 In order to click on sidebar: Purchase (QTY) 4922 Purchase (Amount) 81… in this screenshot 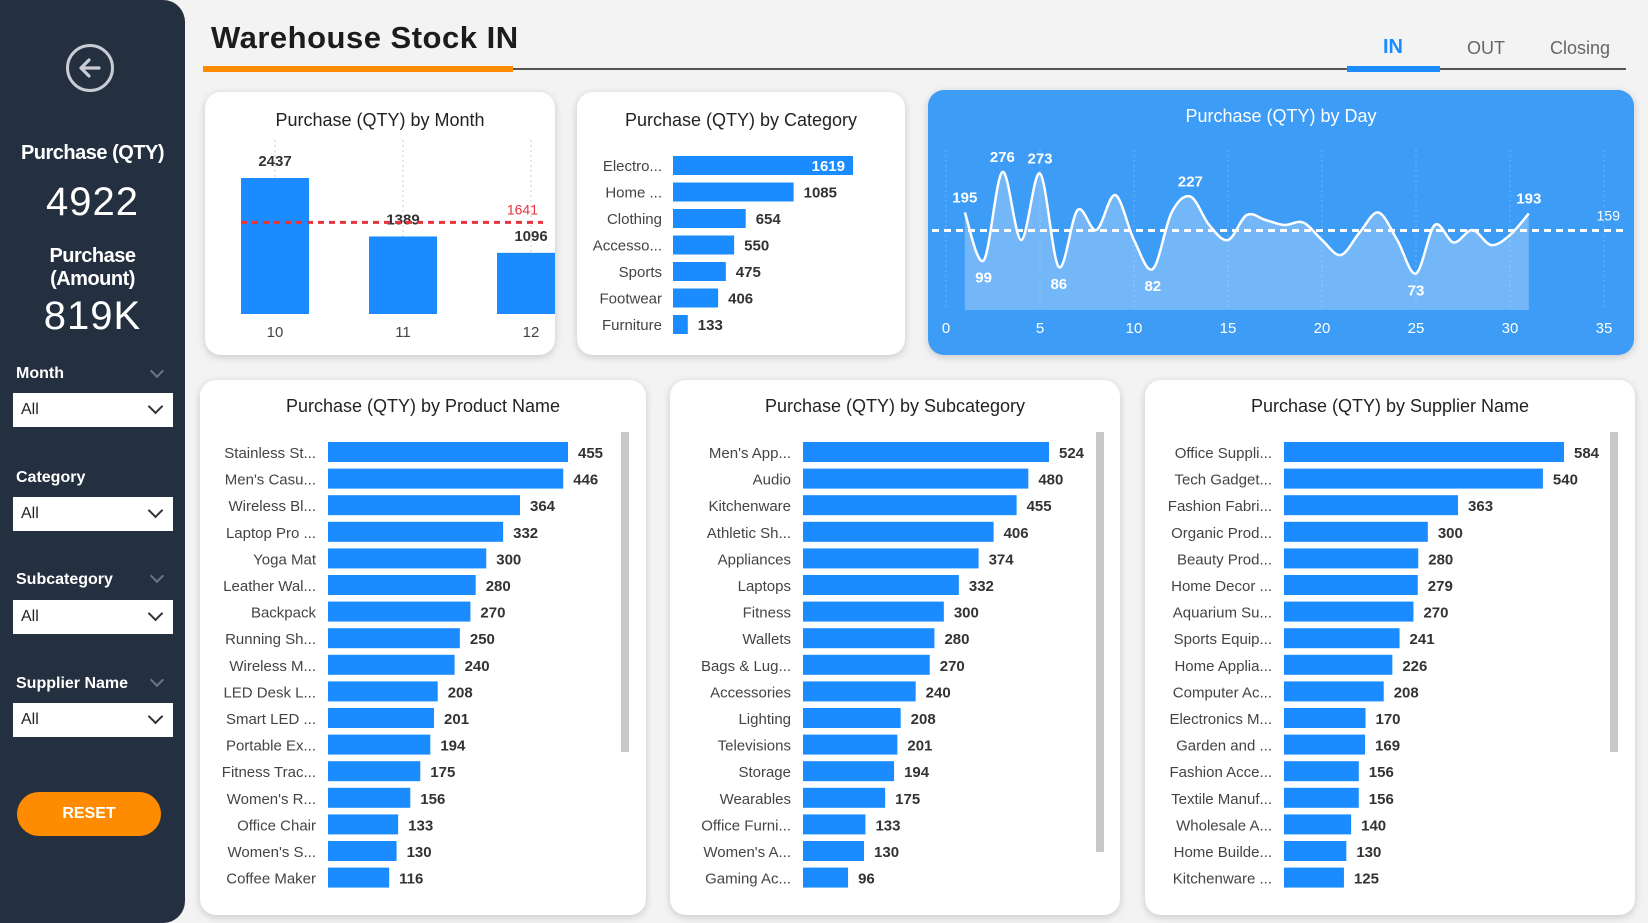, I will do `click(92, 461)`.